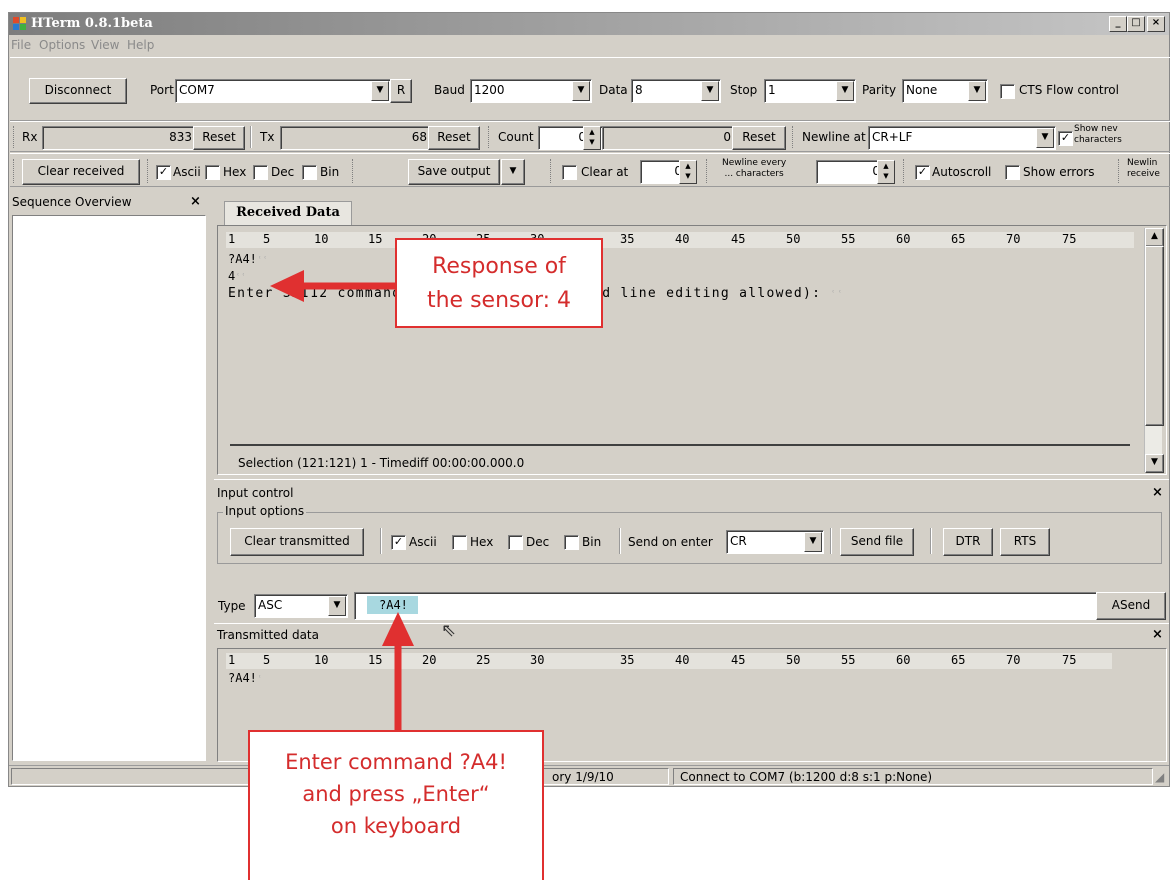  What do you see at coordinates (499, 266) in the screenshot?
I see `response-callout-line-1: Response of` at bounding box center [499, 266].